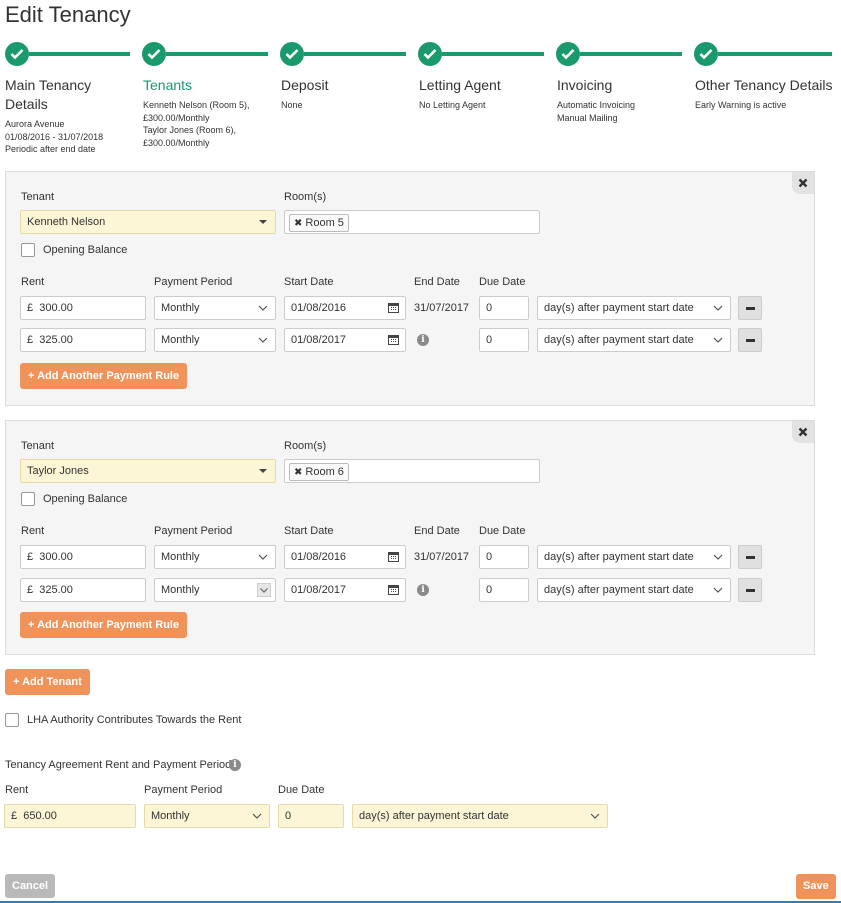 This screenshot has width=841, height=903. Describe the element at coordinates (319, 472) in the screenshot. I see `room-chip: ✖ Room 6` at that location.